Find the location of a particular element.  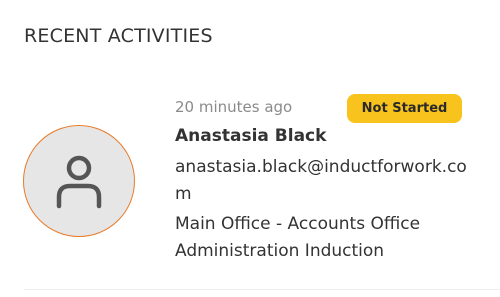

activity-timestamp: 20 minutes ago is located at coordinates (234, 107).